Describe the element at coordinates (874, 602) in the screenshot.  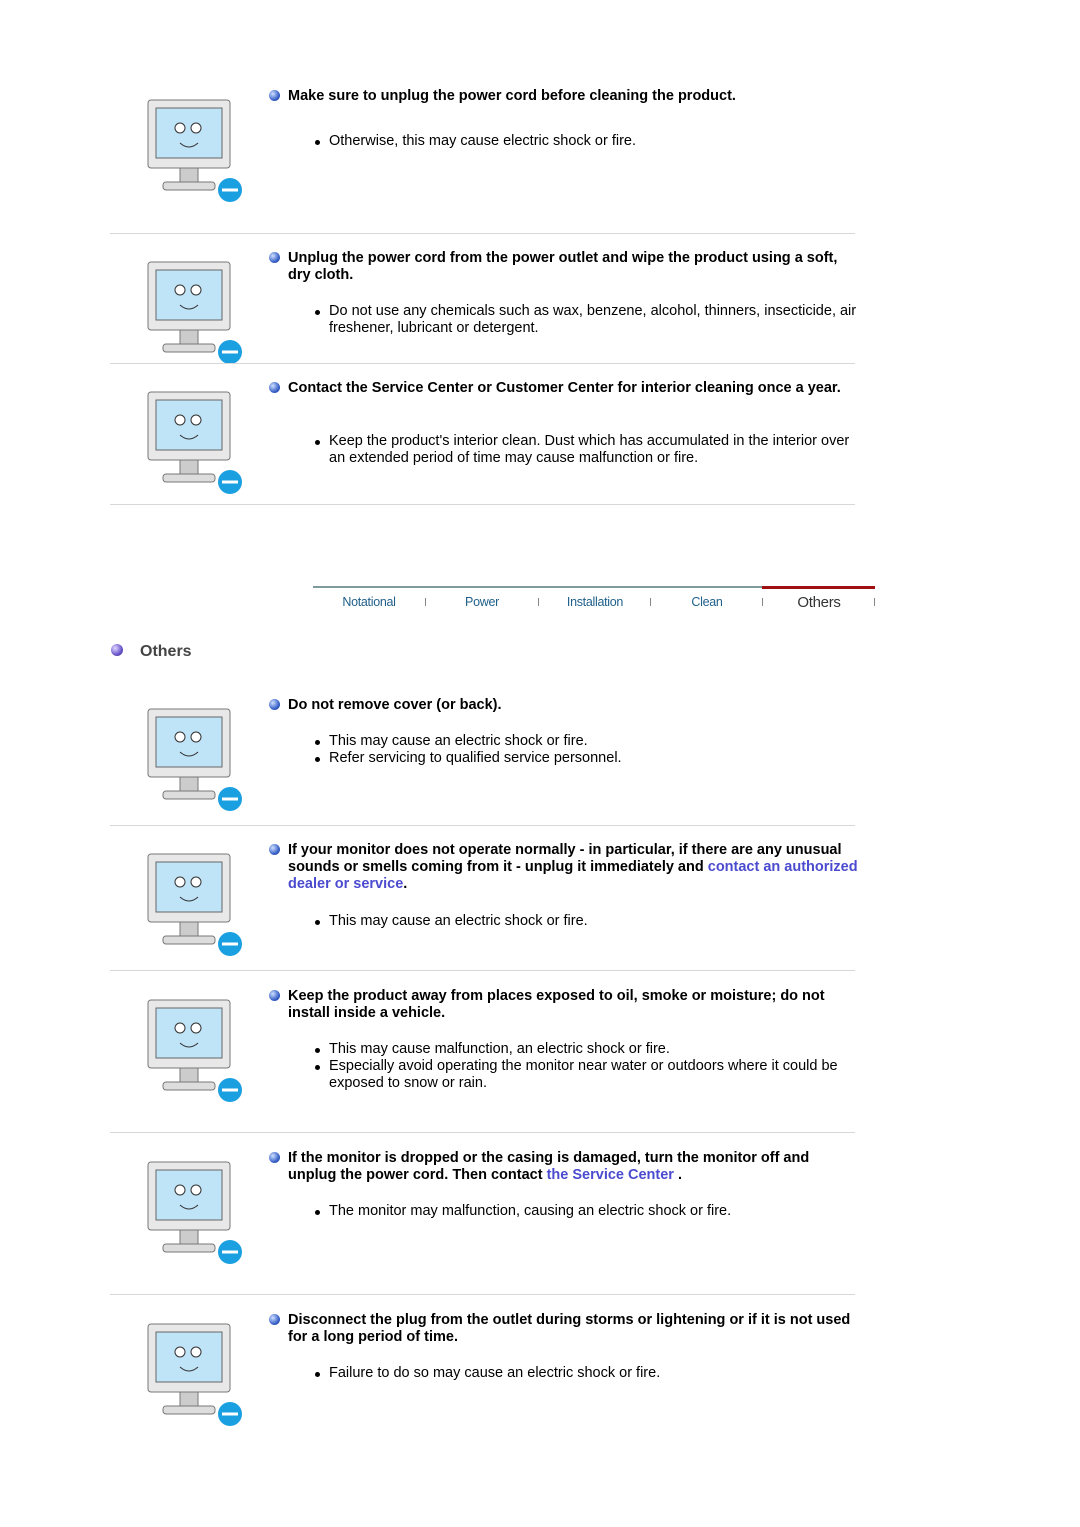
I see `nav-separator` at that location.